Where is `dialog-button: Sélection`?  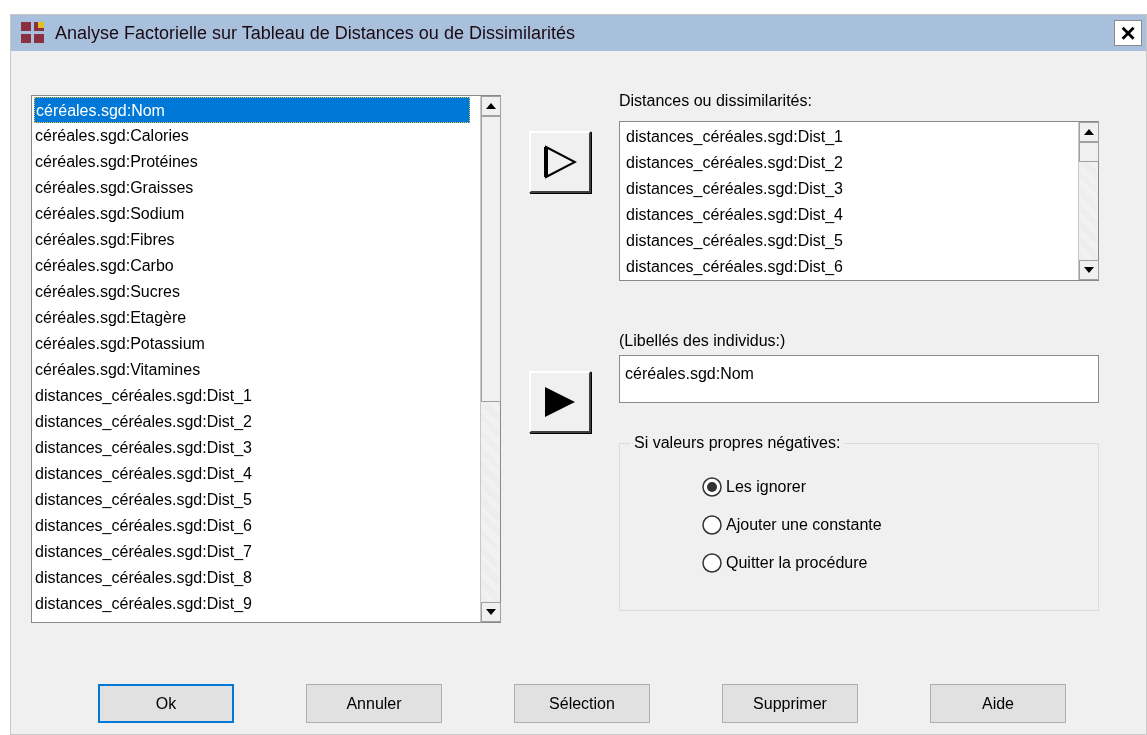 dialog-button: Sélection is located at coordinates (582, 703).